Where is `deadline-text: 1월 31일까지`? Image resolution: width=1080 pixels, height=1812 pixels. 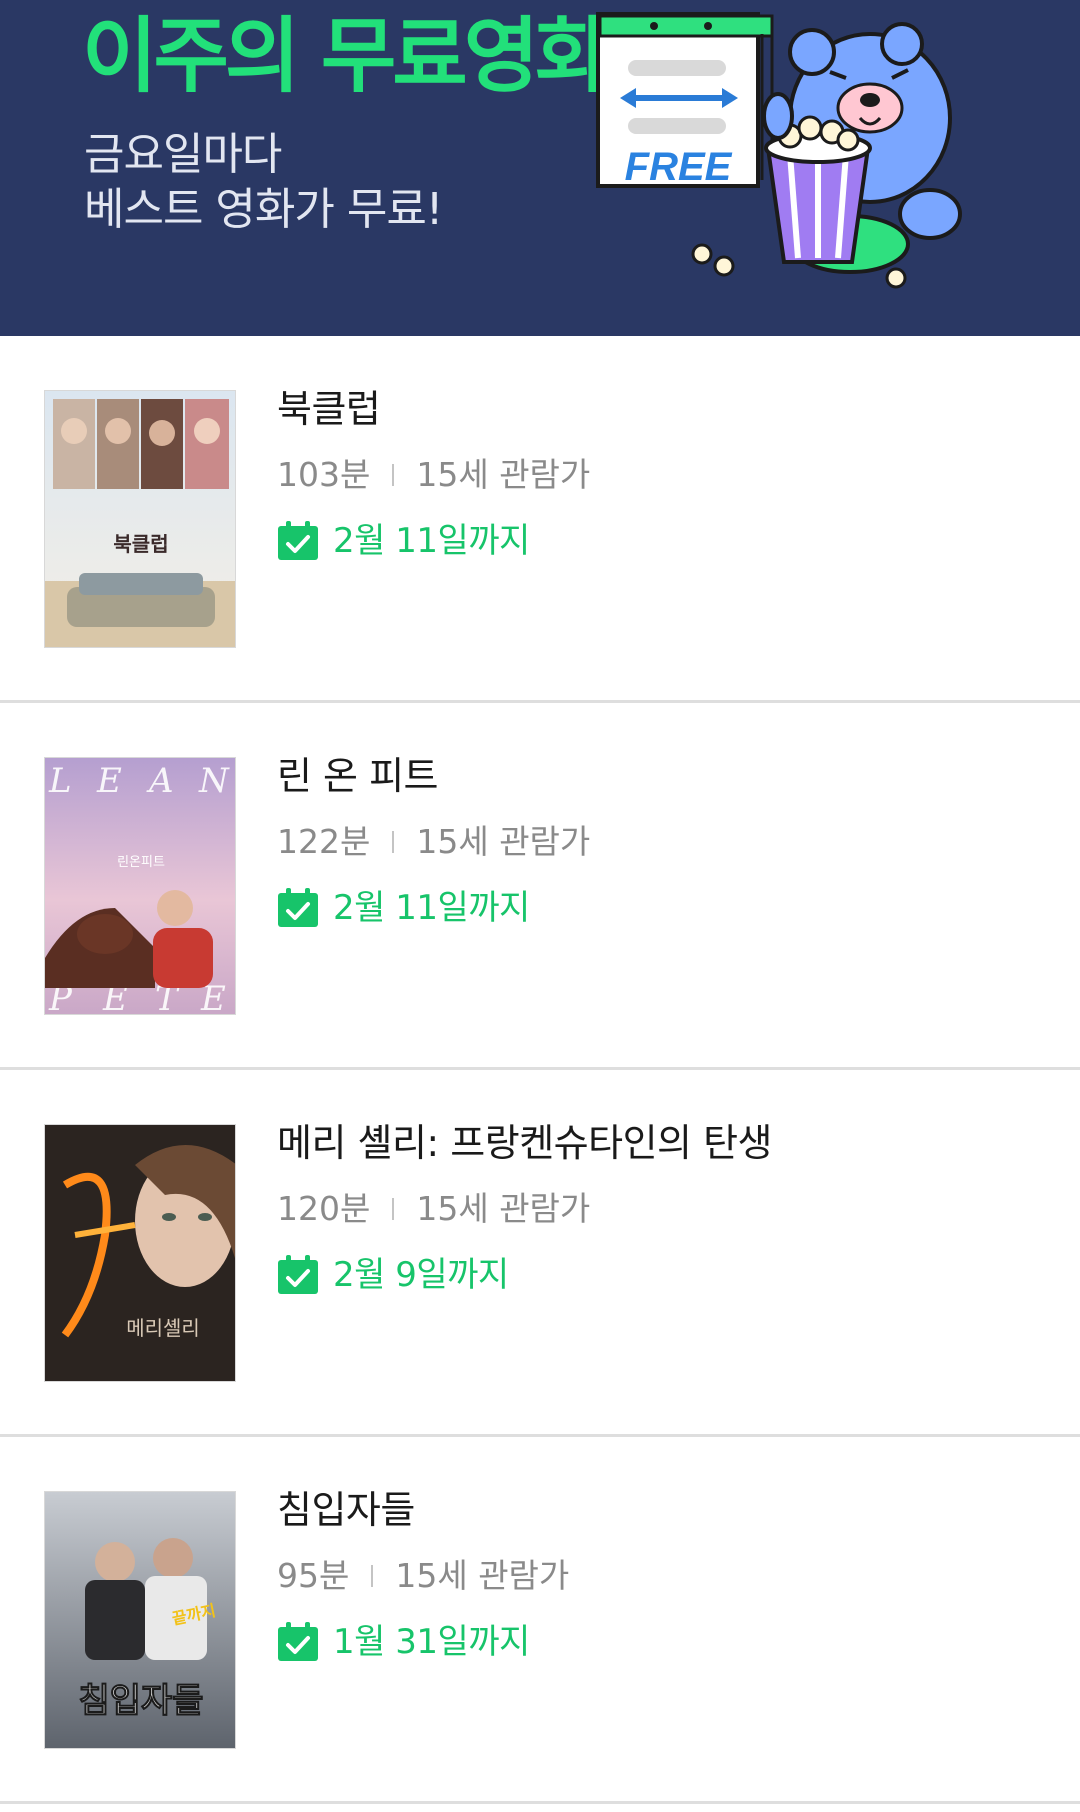
deadline-text: 1월 31일까지 is located at coordinates (431, 1642).